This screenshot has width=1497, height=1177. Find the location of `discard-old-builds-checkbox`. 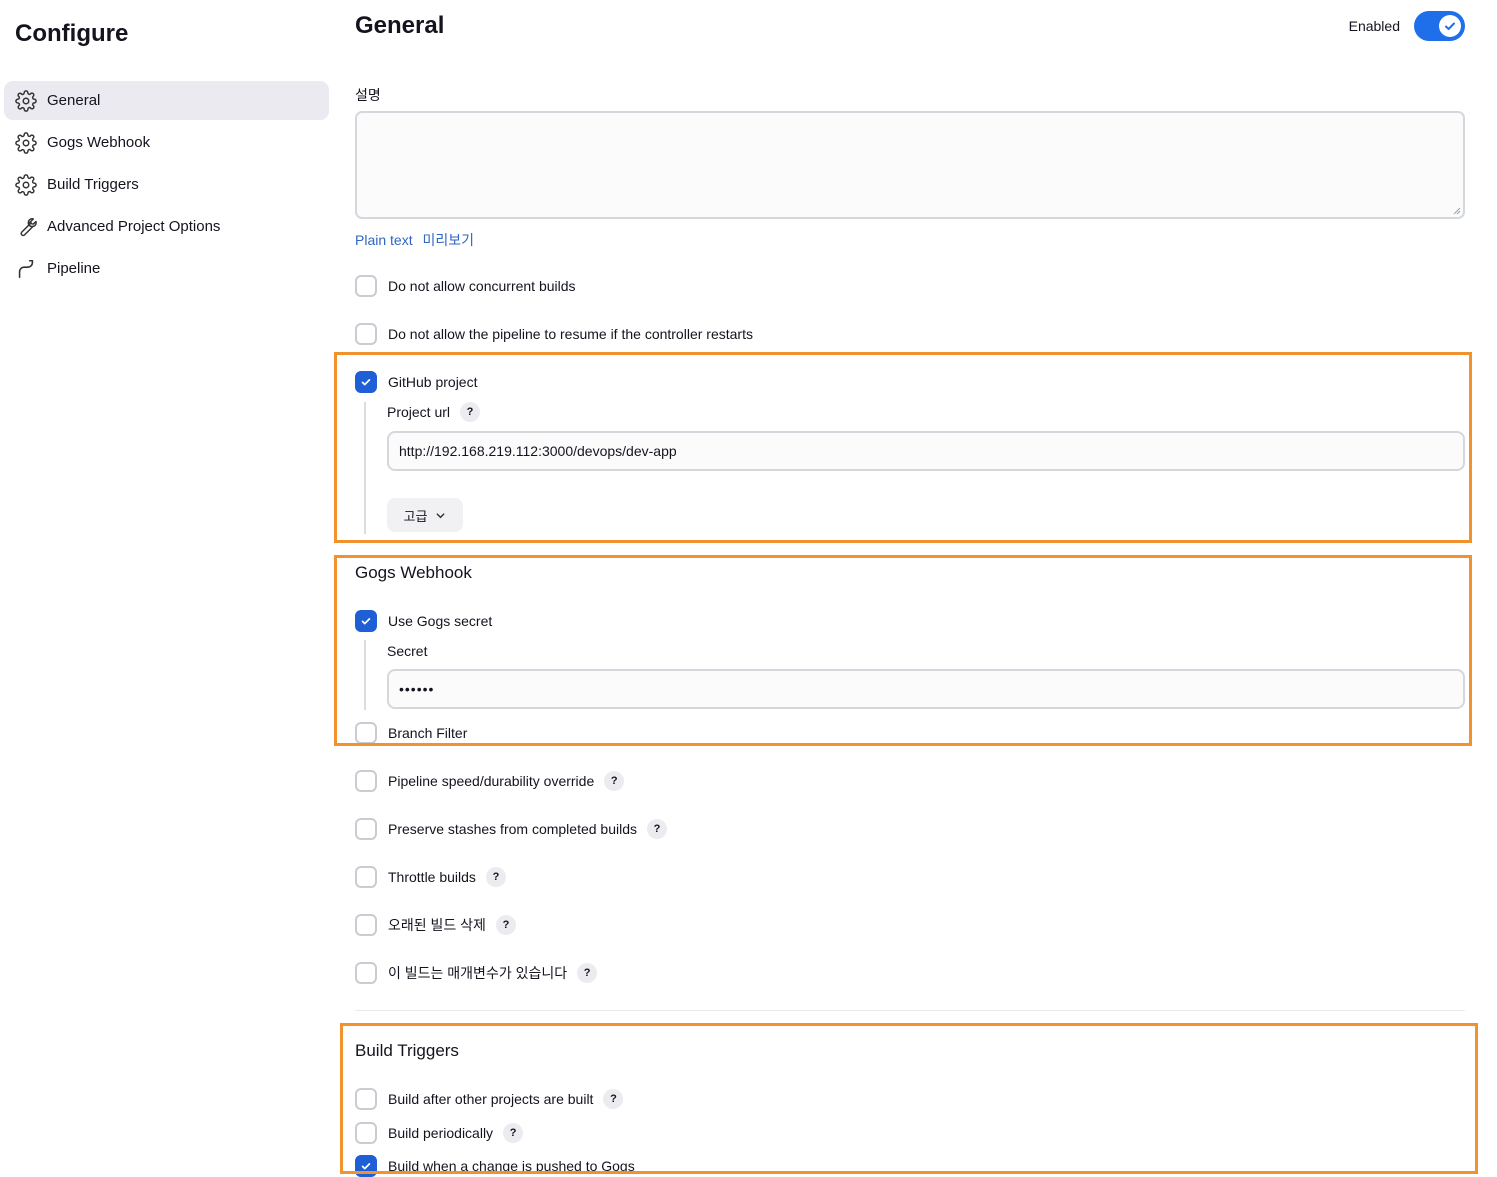

discard-old-builds-checkbox is located at coordinates (366, 925).